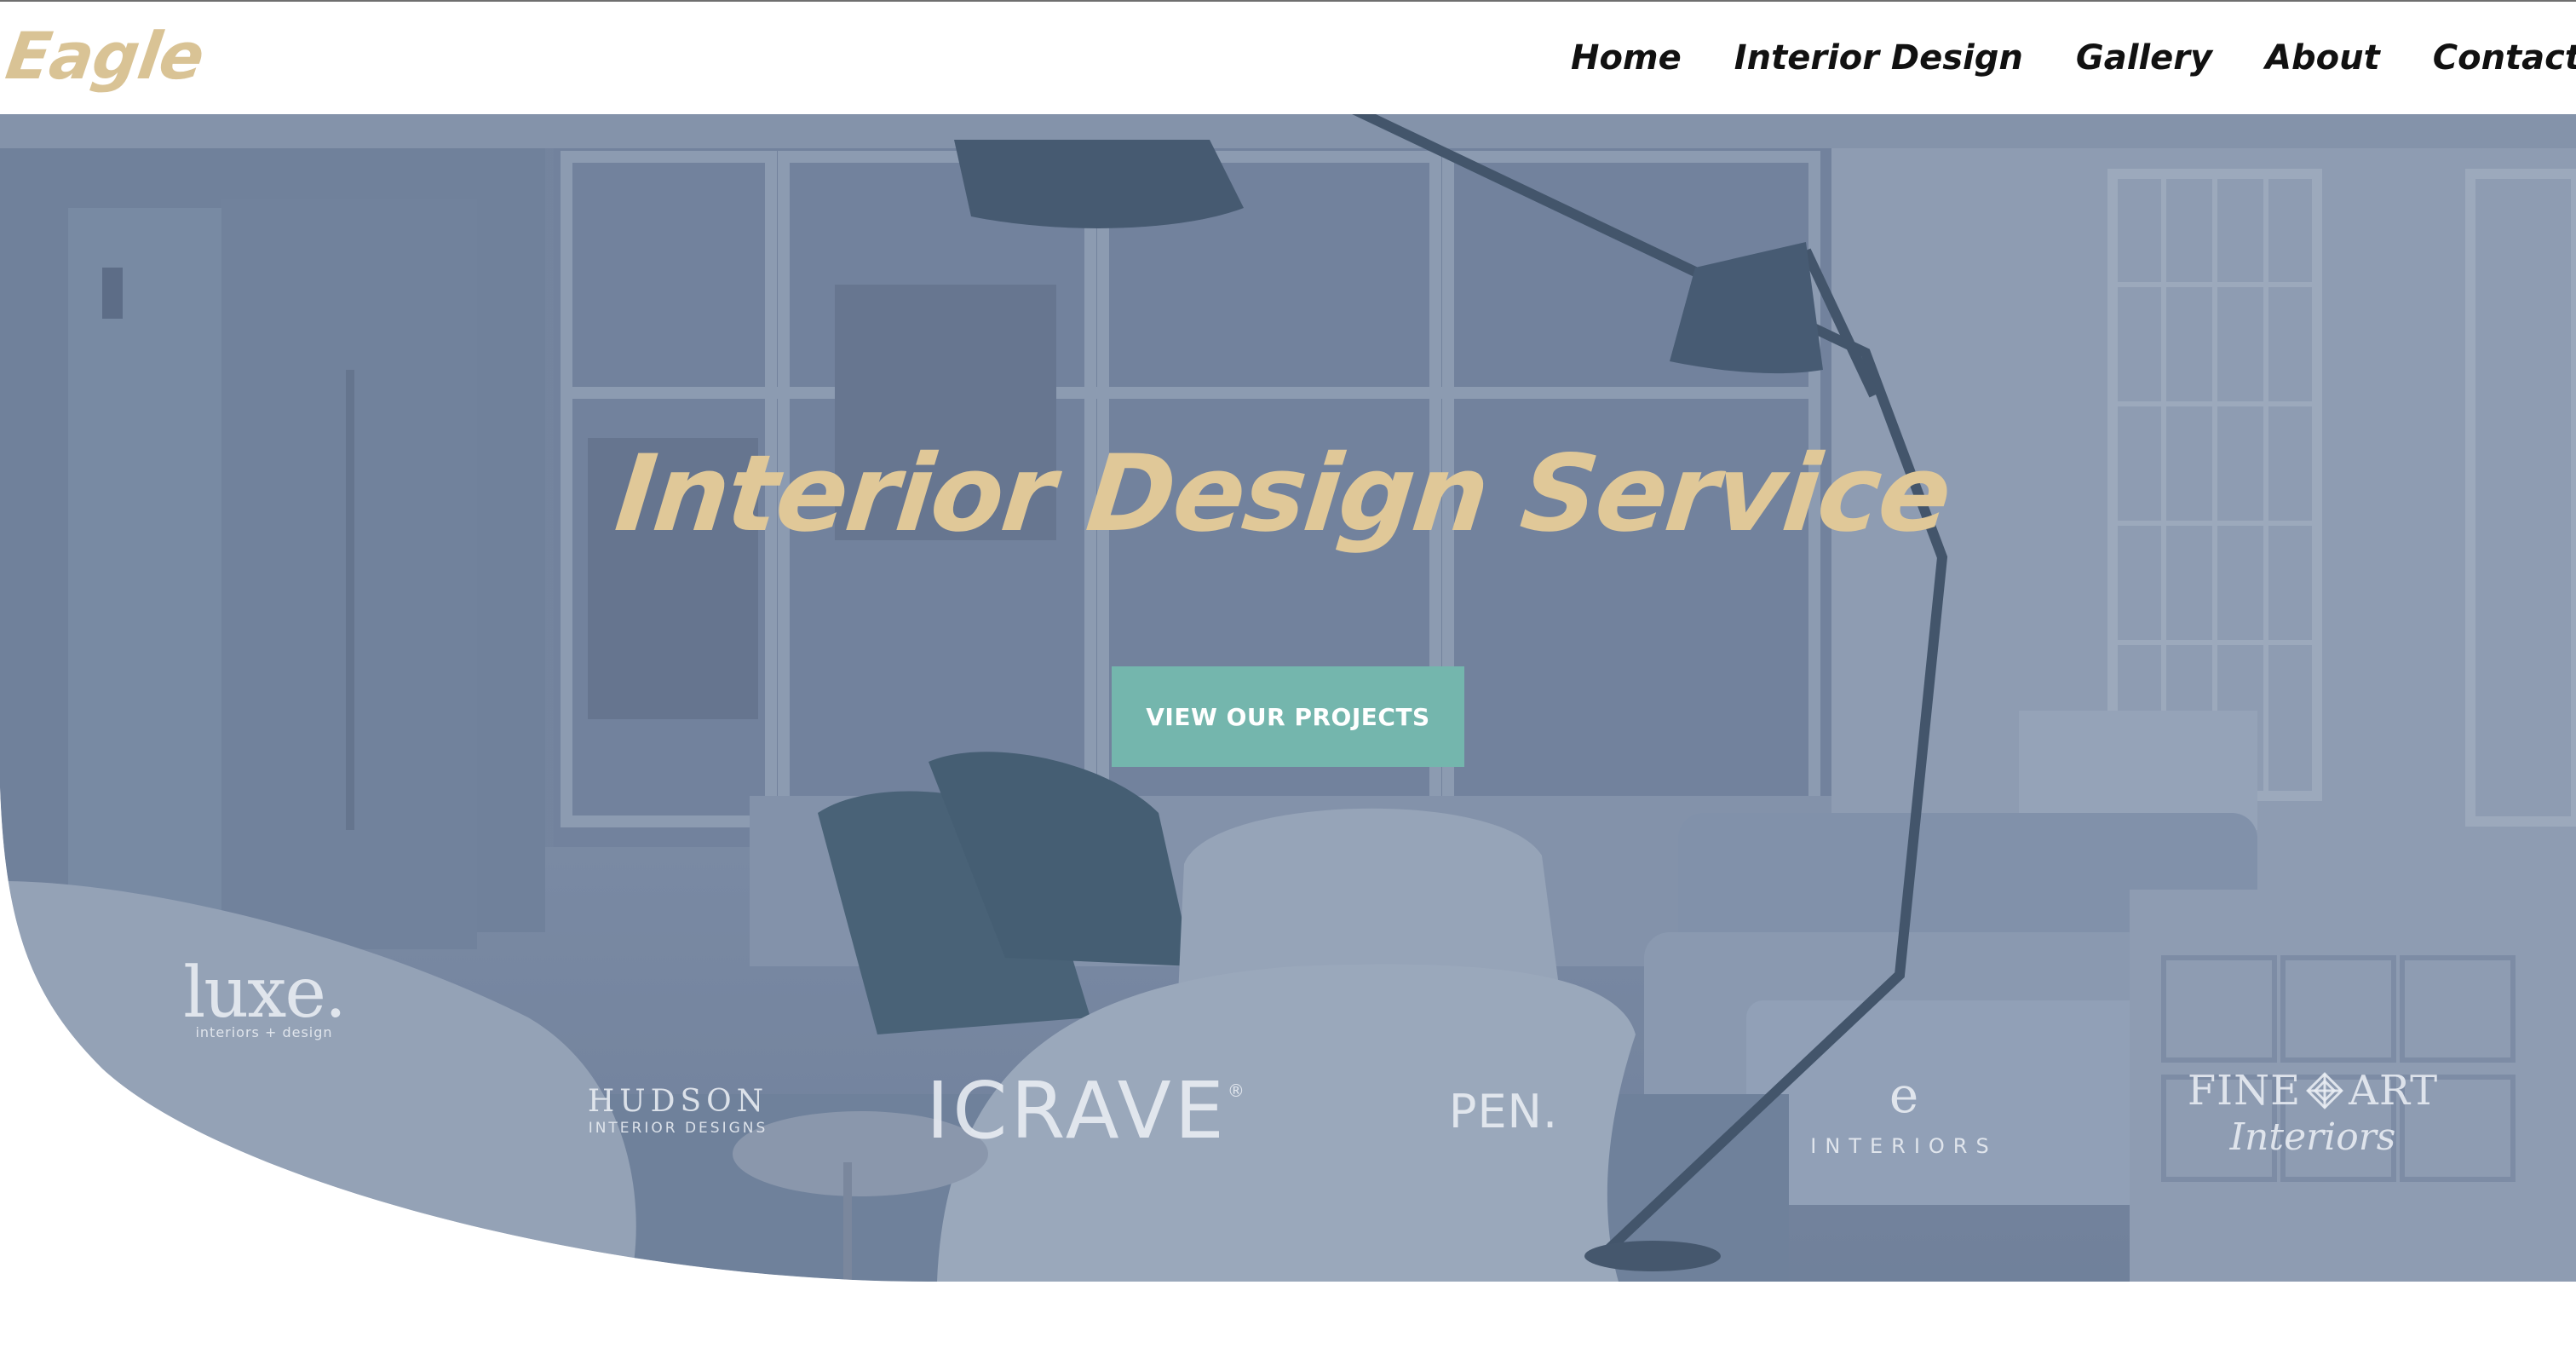 The image size is (2576, 1360). What do you see at coordinates (1627, 58) in the screenshot?
I see `nav-home: Home` at bounding box center [1627, 58].